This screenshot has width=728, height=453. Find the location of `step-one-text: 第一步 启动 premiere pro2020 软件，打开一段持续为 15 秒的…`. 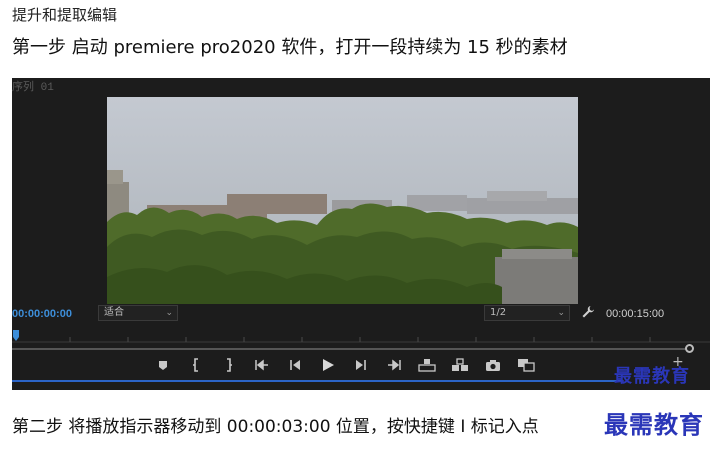

step-one-text: 第一步 启动 premiere pro2020 软件，打开一段持续为 15 秒的… is located at coordinates (290, 47).